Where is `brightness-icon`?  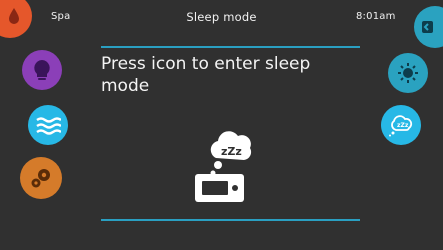 brightness-icon is located at coordinates (408, 73).